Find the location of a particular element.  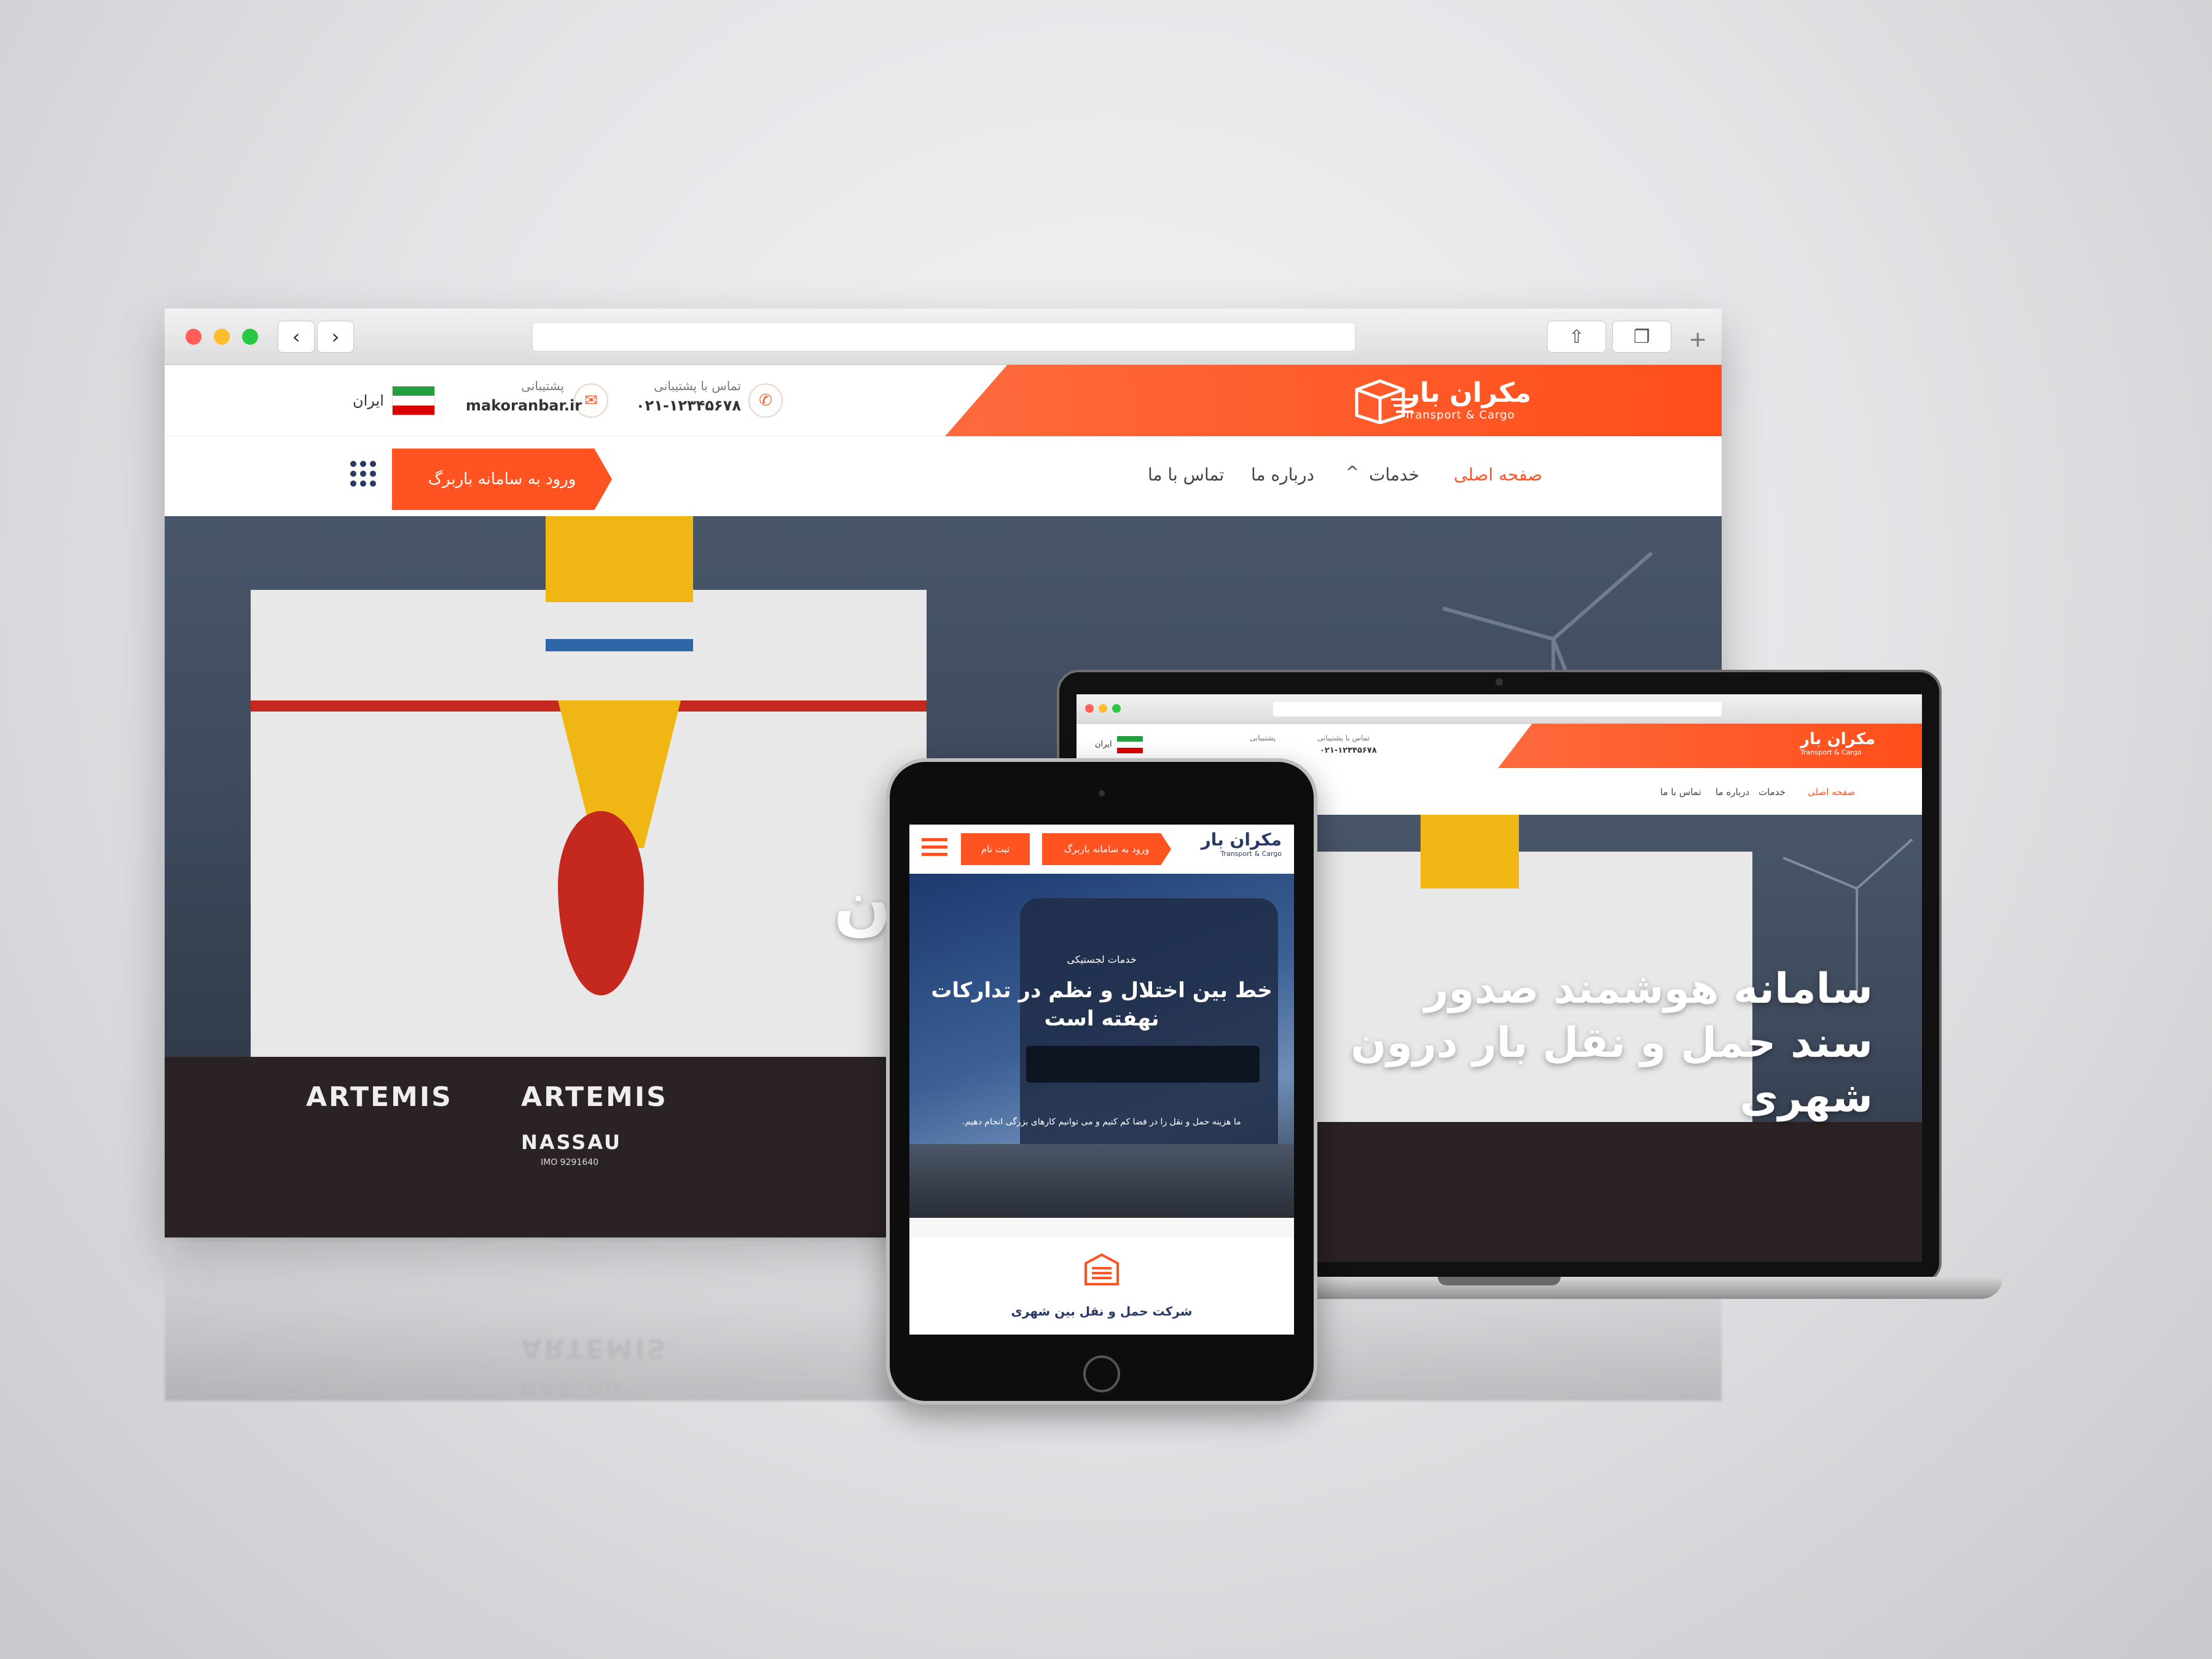

url-bar is located at coordinates (943, 336).